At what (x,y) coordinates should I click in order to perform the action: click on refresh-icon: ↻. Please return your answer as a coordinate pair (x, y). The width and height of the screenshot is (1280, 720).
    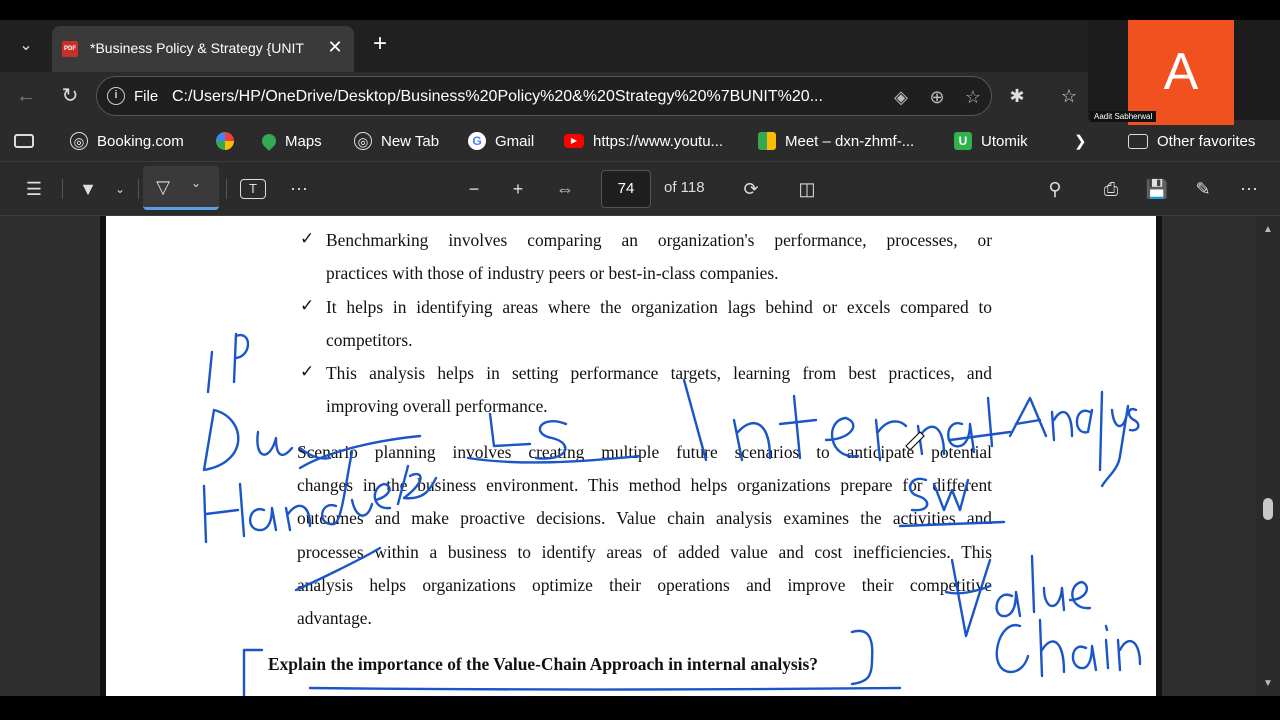
    Looking at the image, I should click on (70, 96).